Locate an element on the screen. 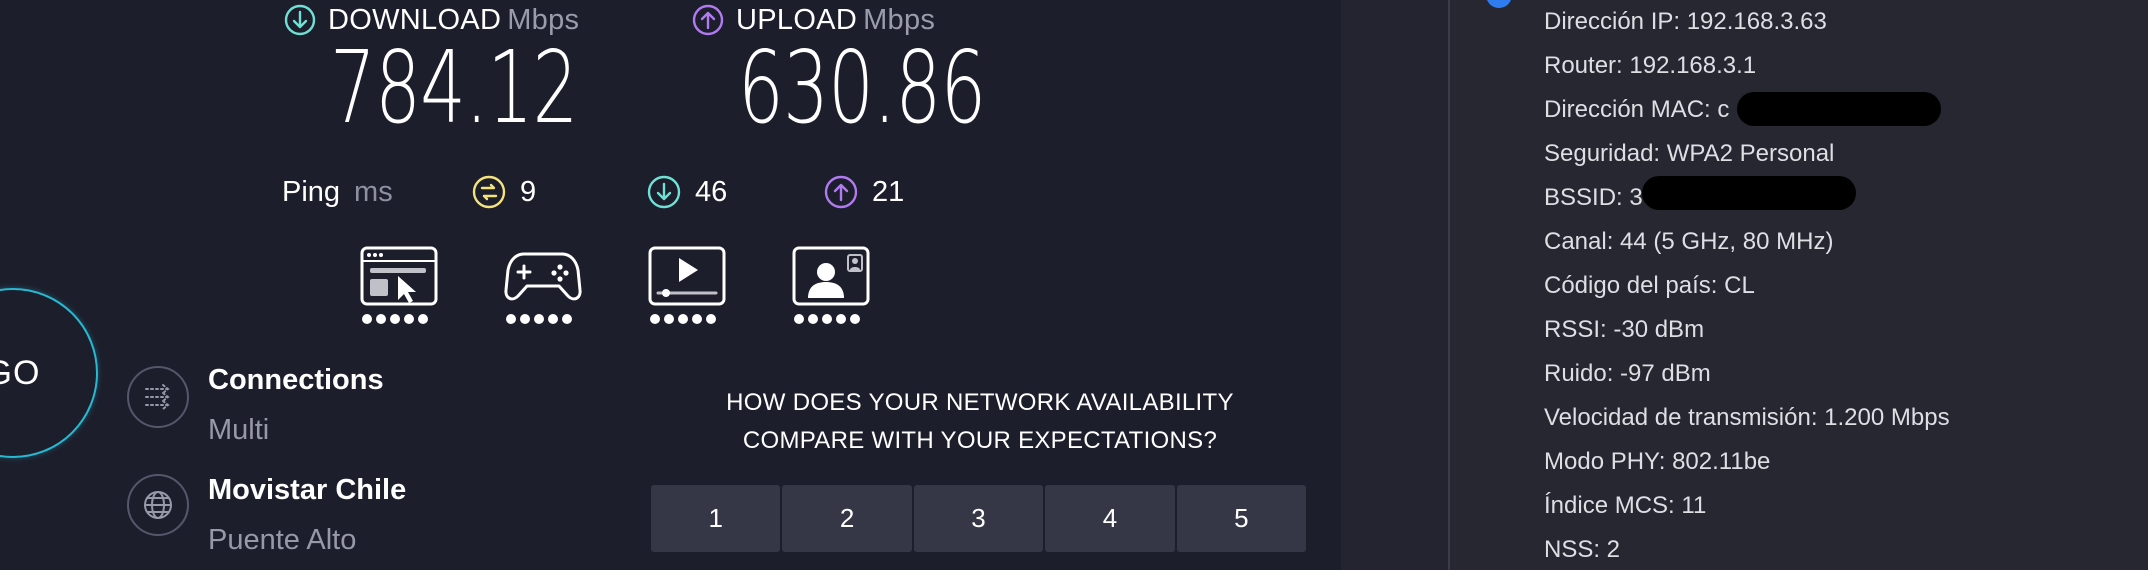 Image resolution: width=2148 pixels, height=570 pixels. upload-latency-icon is located at coordinates (841, 192).